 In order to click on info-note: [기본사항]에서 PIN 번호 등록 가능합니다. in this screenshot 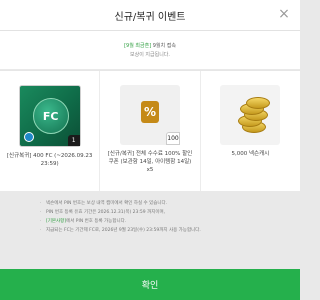, I will do `click(170, 221)`.